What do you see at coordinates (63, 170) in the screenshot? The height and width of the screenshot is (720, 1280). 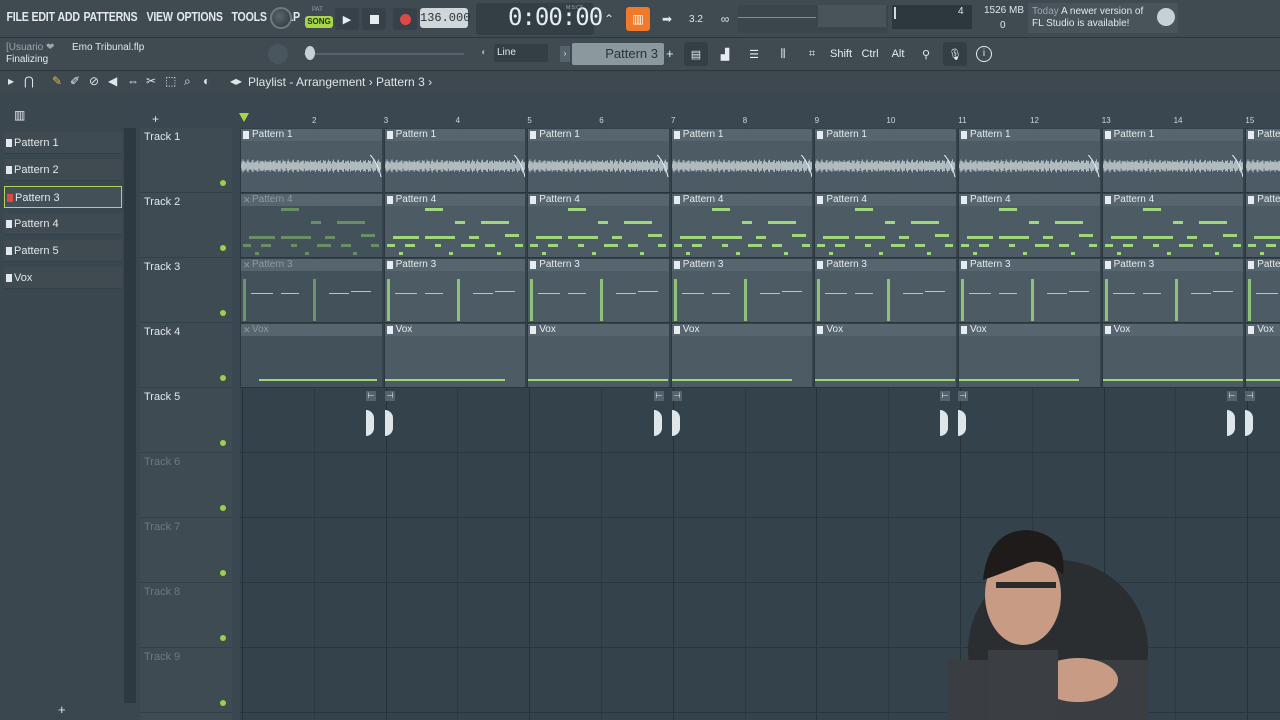 I see `picker-item-pattern-2: Pattern 2` at bounding box center [63, 170].